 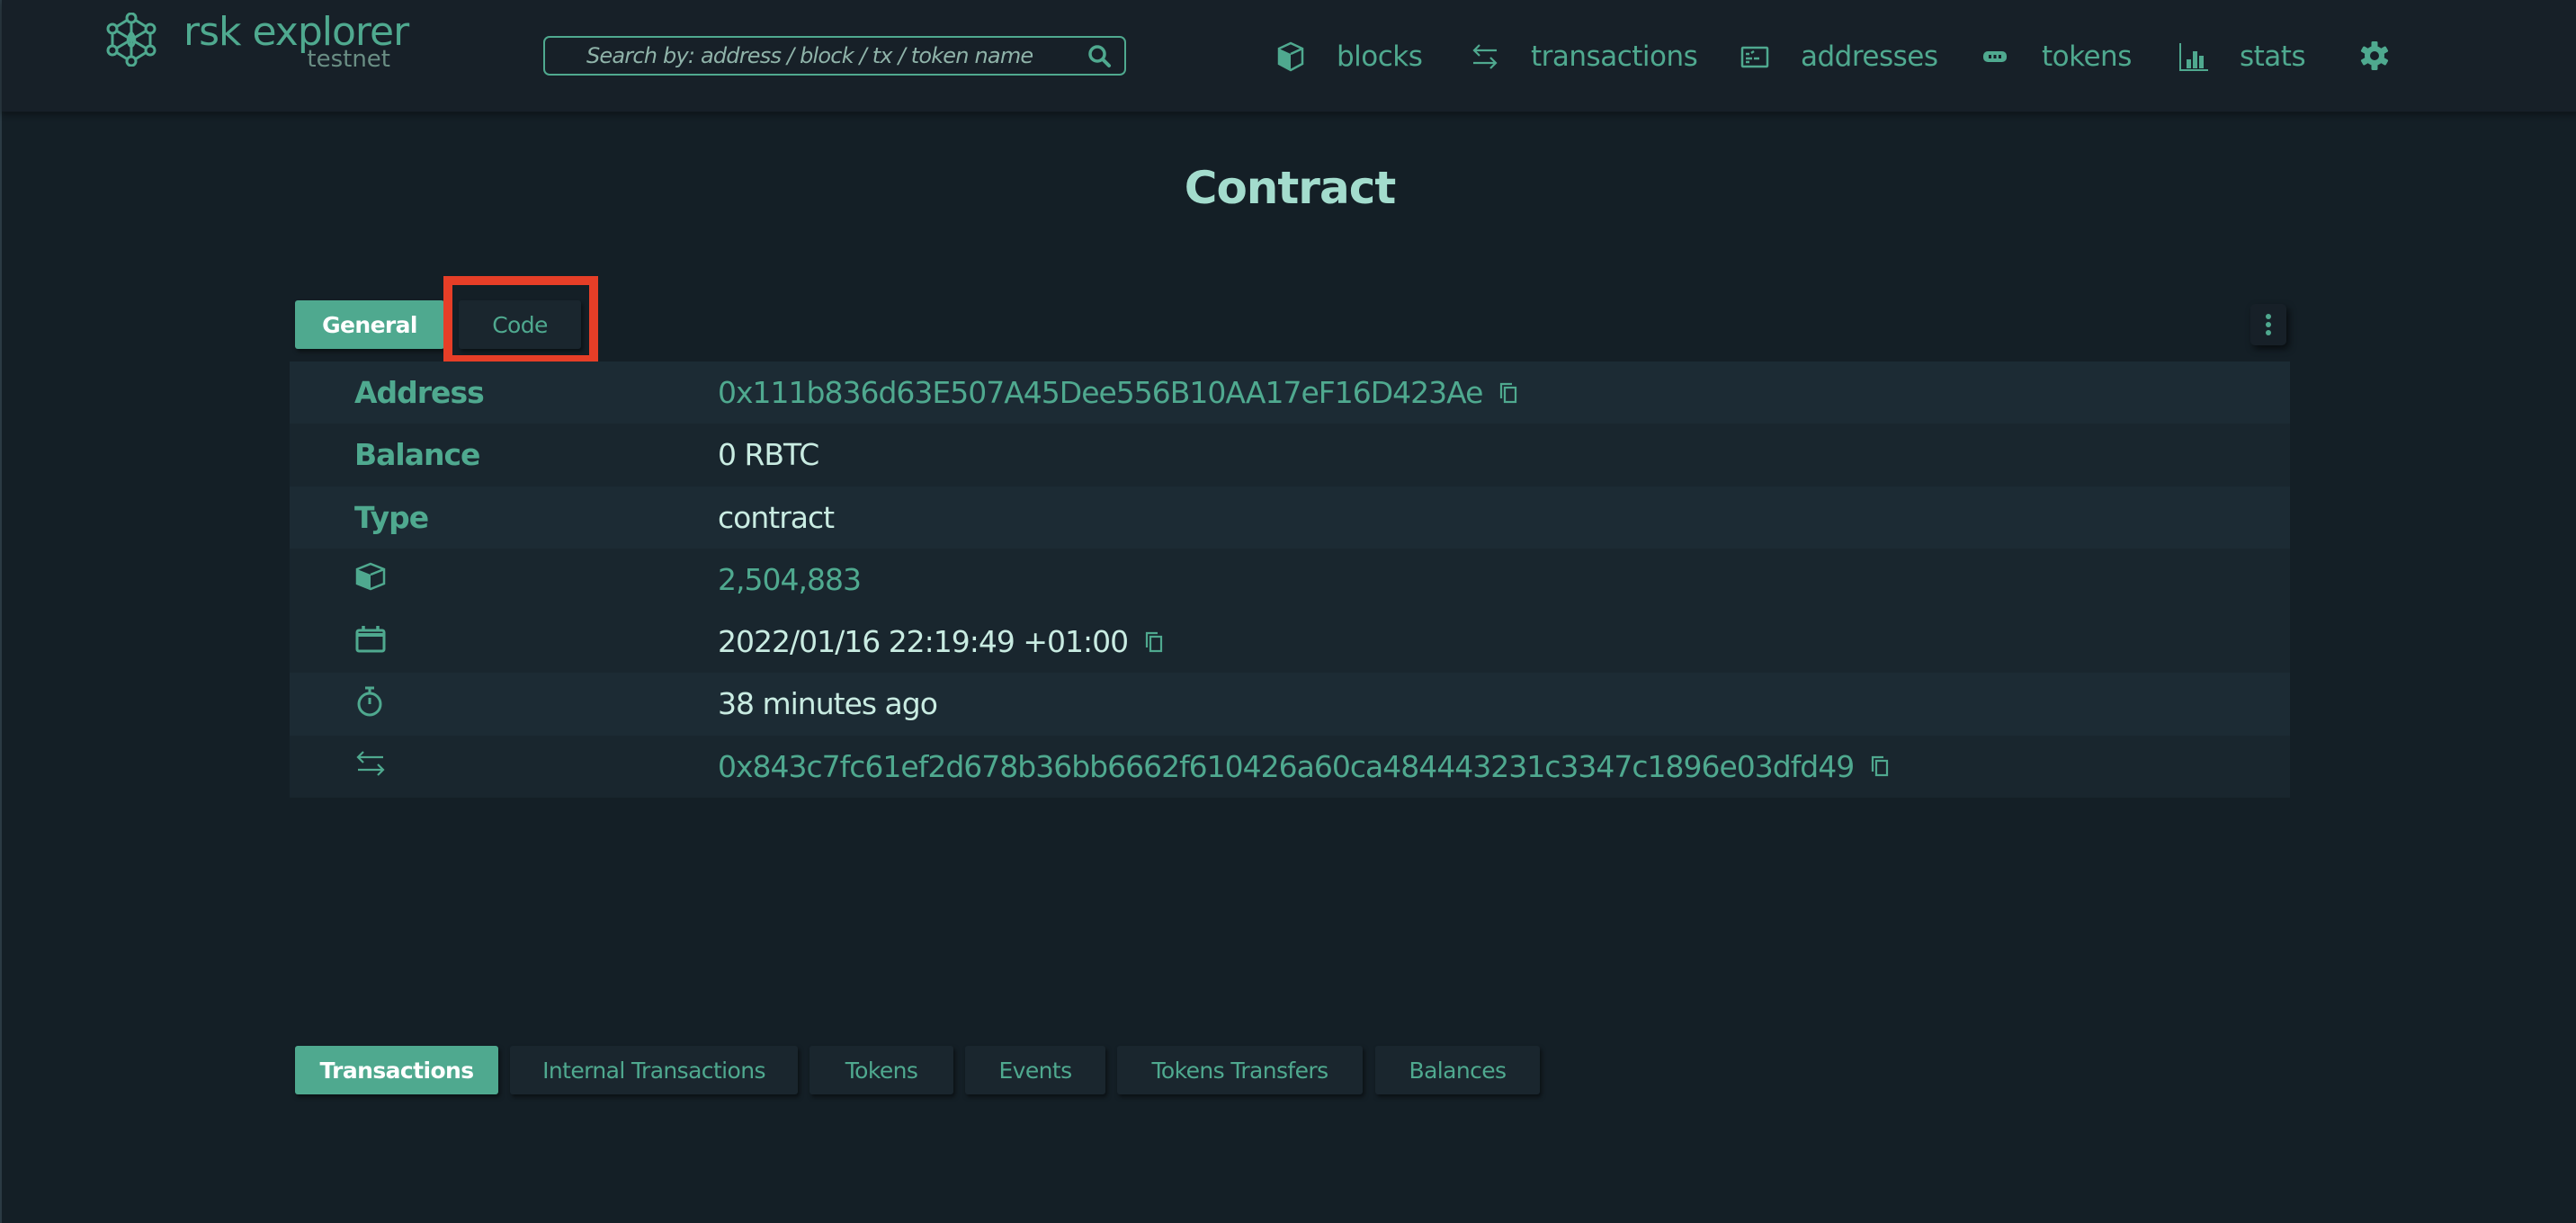 What do you see at coordinates (816, 55) in the screenshot?
I see `search-input` at bounding box center [816, 55].